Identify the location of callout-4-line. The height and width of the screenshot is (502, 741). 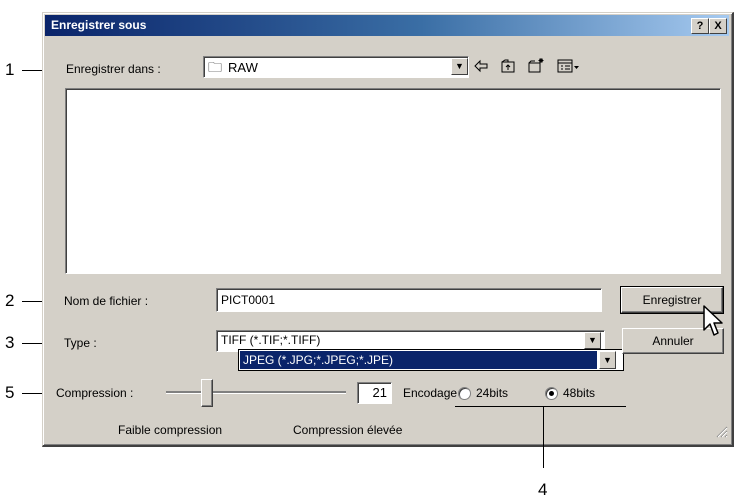
(543, 437).